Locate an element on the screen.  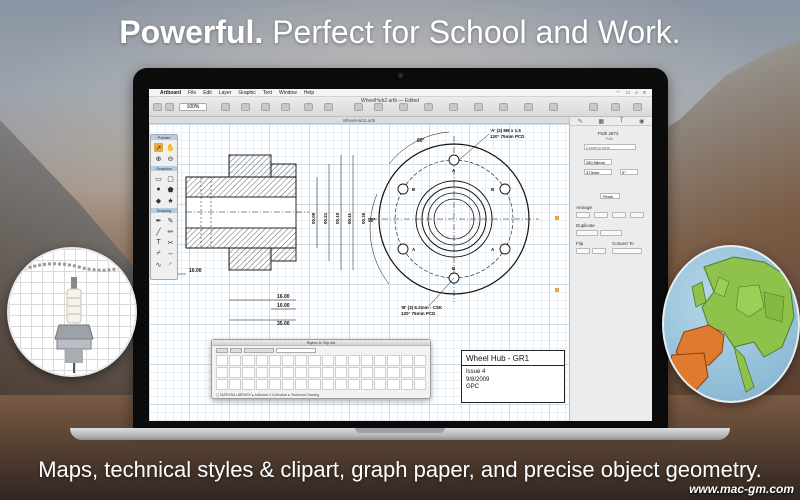
ellipse-tool-icon: ● is located at coordinates (158, 189).